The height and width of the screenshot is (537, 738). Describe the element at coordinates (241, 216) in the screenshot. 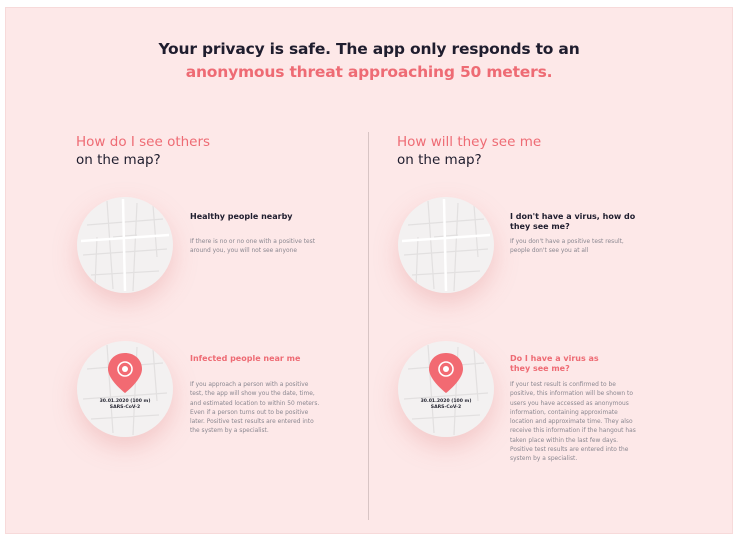

I see `card-title-healthy: Healthy people nearby` at that location.